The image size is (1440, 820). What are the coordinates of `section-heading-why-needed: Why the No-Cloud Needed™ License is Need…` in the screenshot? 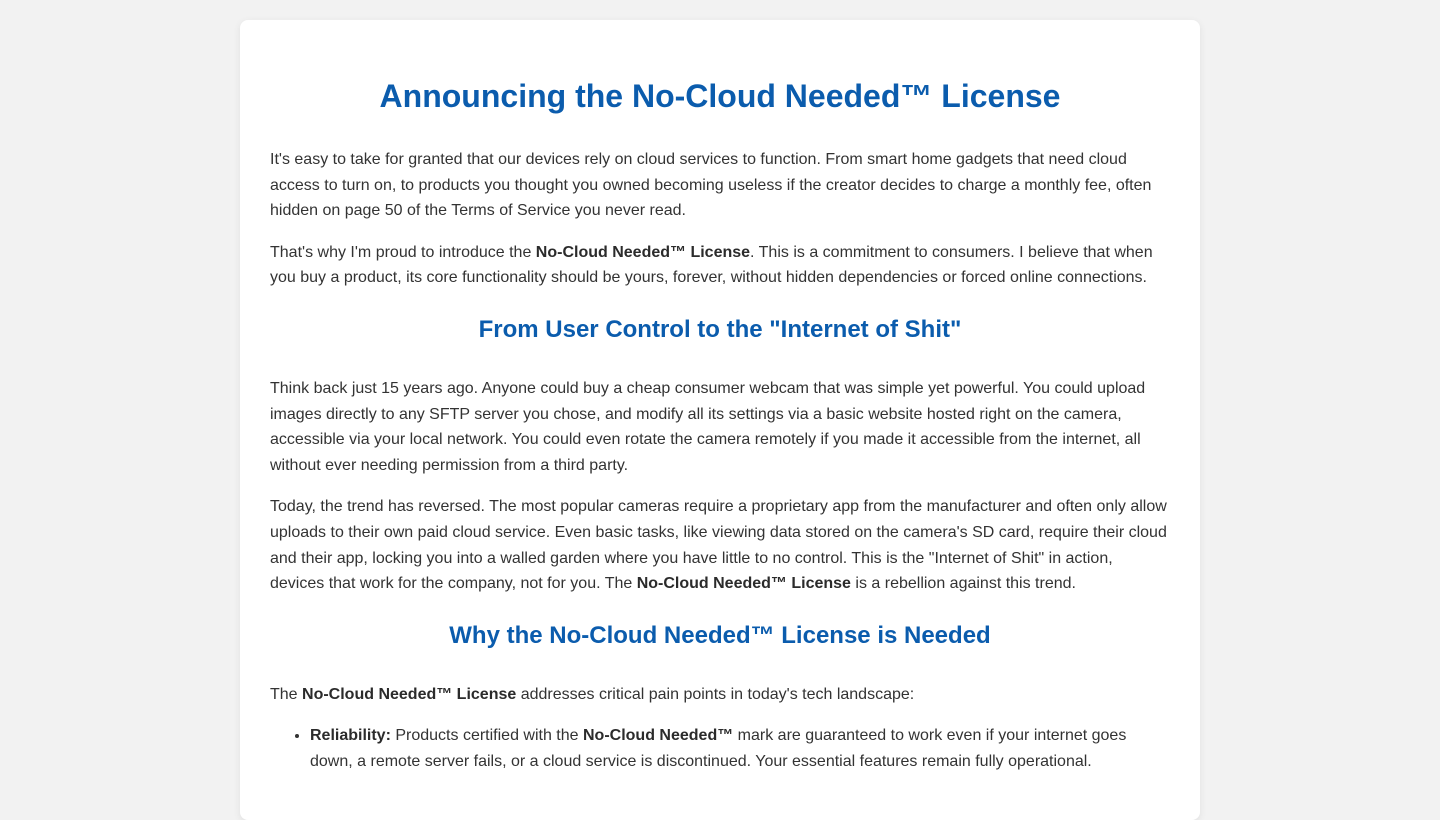 It's located at (720, 635).